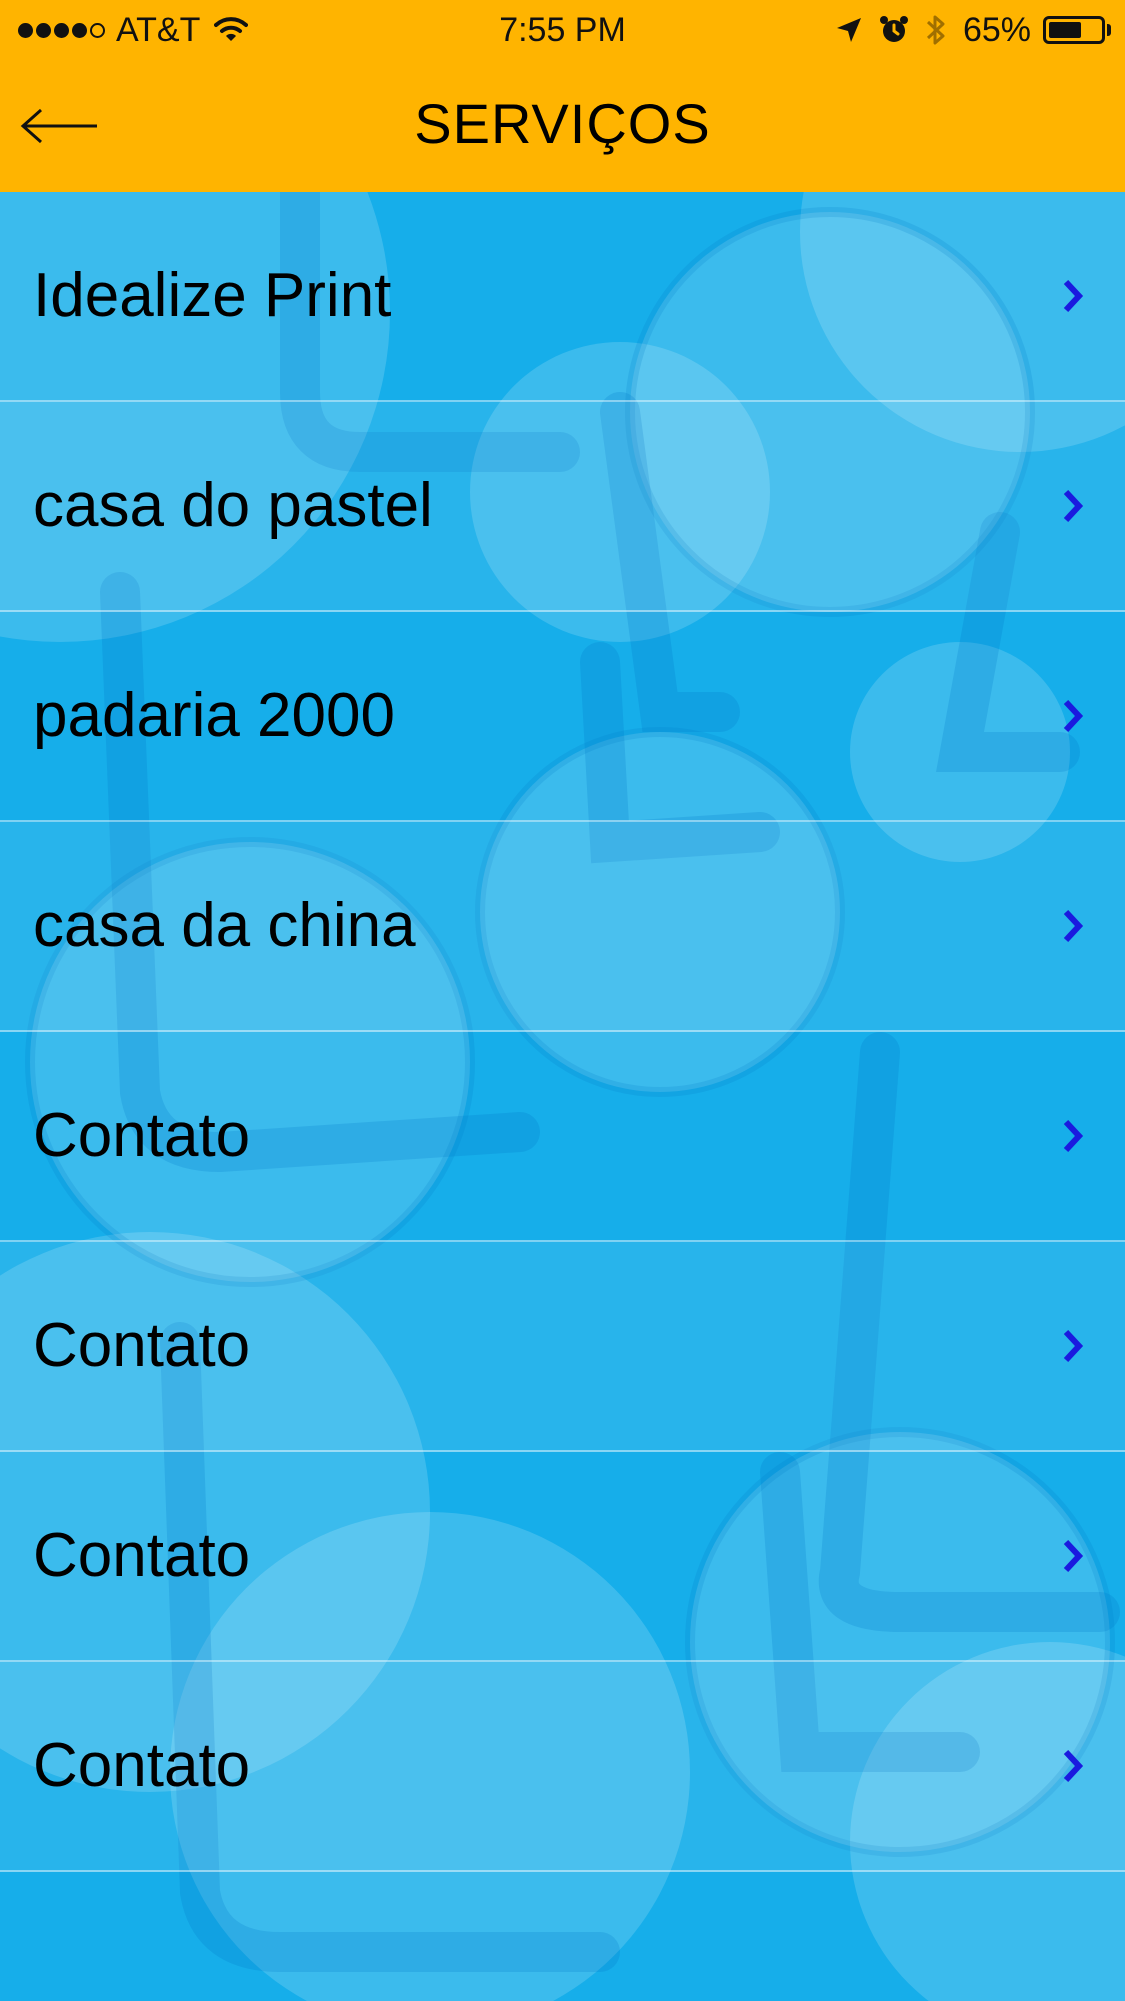 The height and width of the screenshot is (2001, 1125). I want to click on battery-icon, so click(1074, 30).